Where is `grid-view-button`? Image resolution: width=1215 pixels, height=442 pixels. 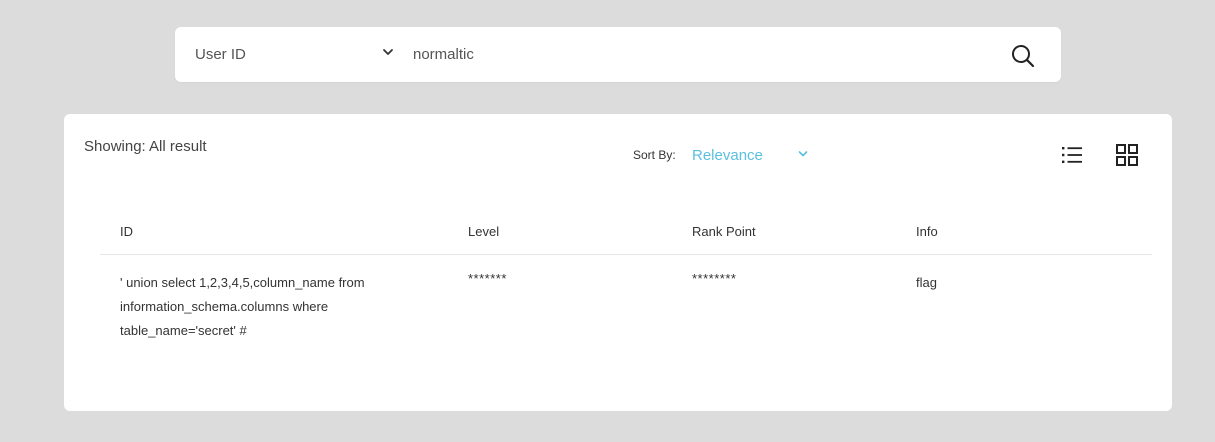 grid-view-button is located at coordinates (1127, 155).